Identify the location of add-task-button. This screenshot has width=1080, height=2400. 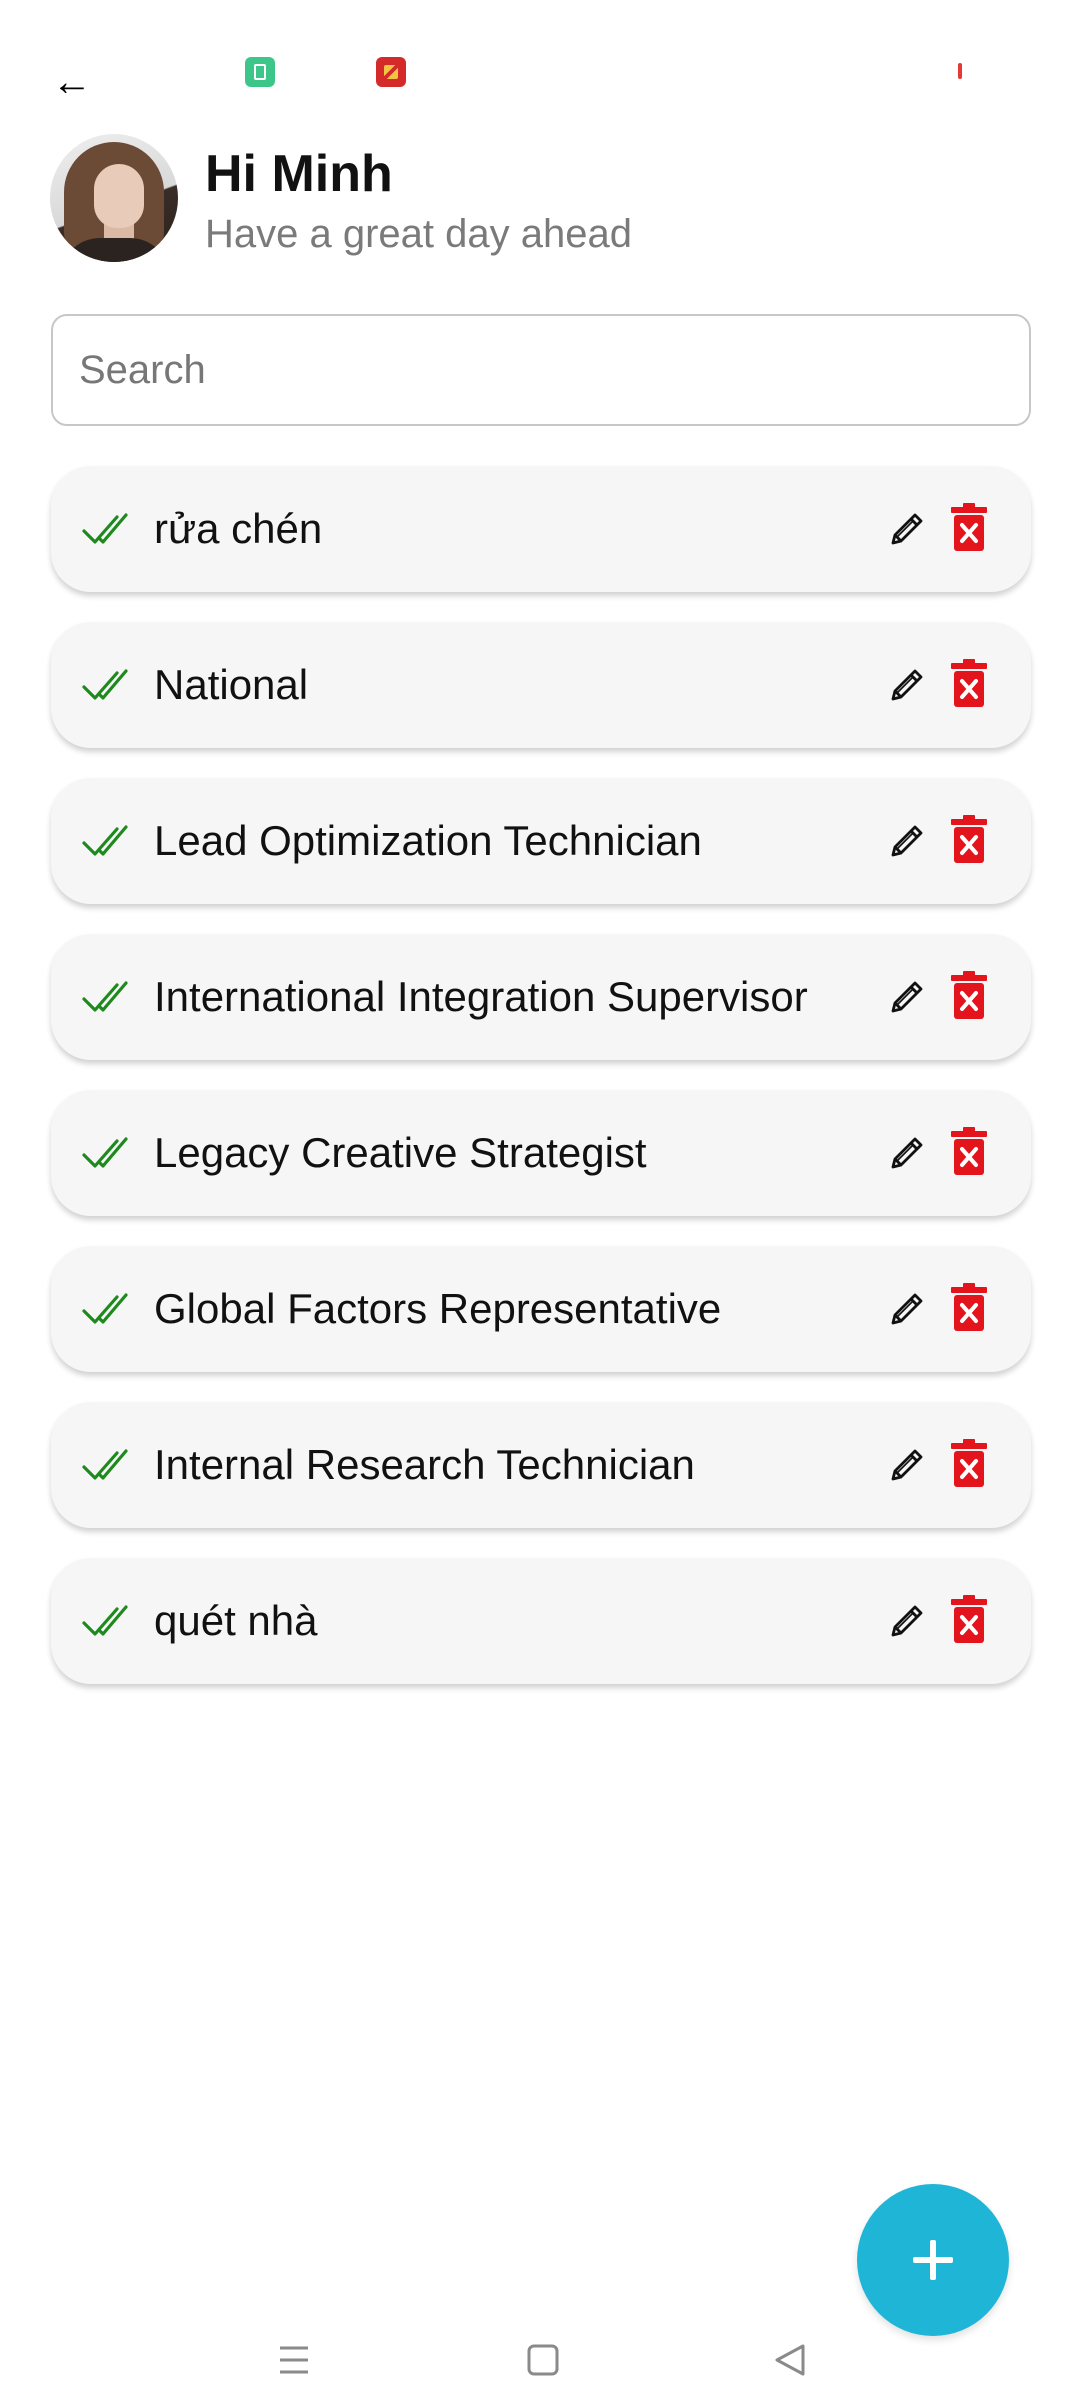
(933, 2260).